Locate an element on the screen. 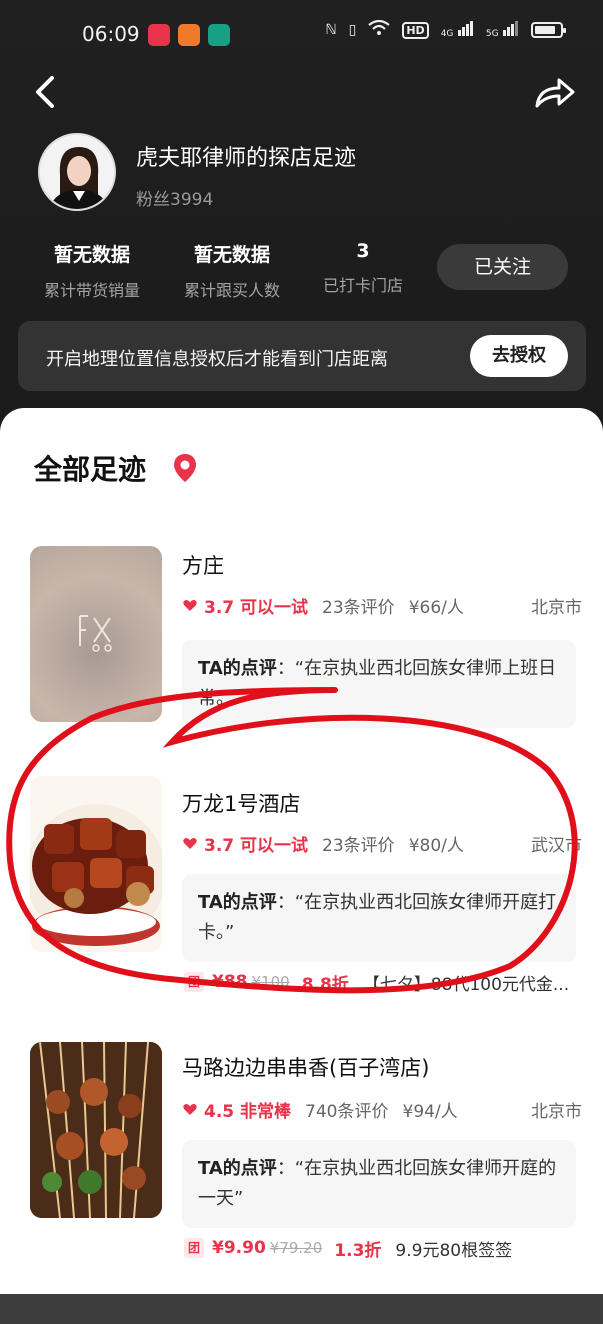  stat-sales: 暂无数据 累计带货销量 is located at coordinates (92, 270).